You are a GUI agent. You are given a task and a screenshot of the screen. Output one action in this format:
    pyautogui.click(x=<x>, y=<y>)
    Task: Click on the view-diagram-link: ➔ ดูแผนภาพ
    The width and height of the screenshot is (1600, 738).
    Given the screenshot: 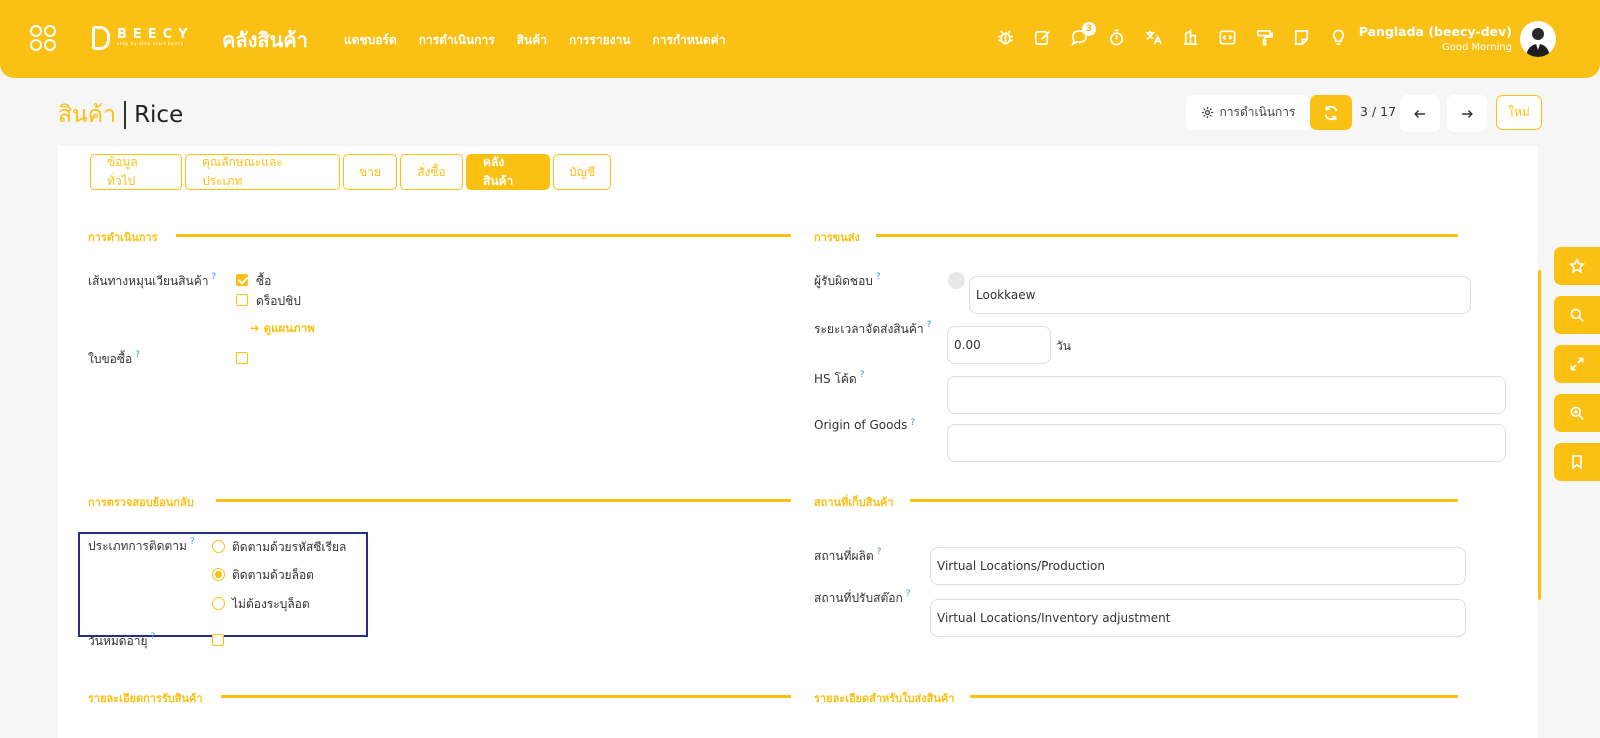 What is the action you would take?
    pyautogui.click(x=282, y=329)
    